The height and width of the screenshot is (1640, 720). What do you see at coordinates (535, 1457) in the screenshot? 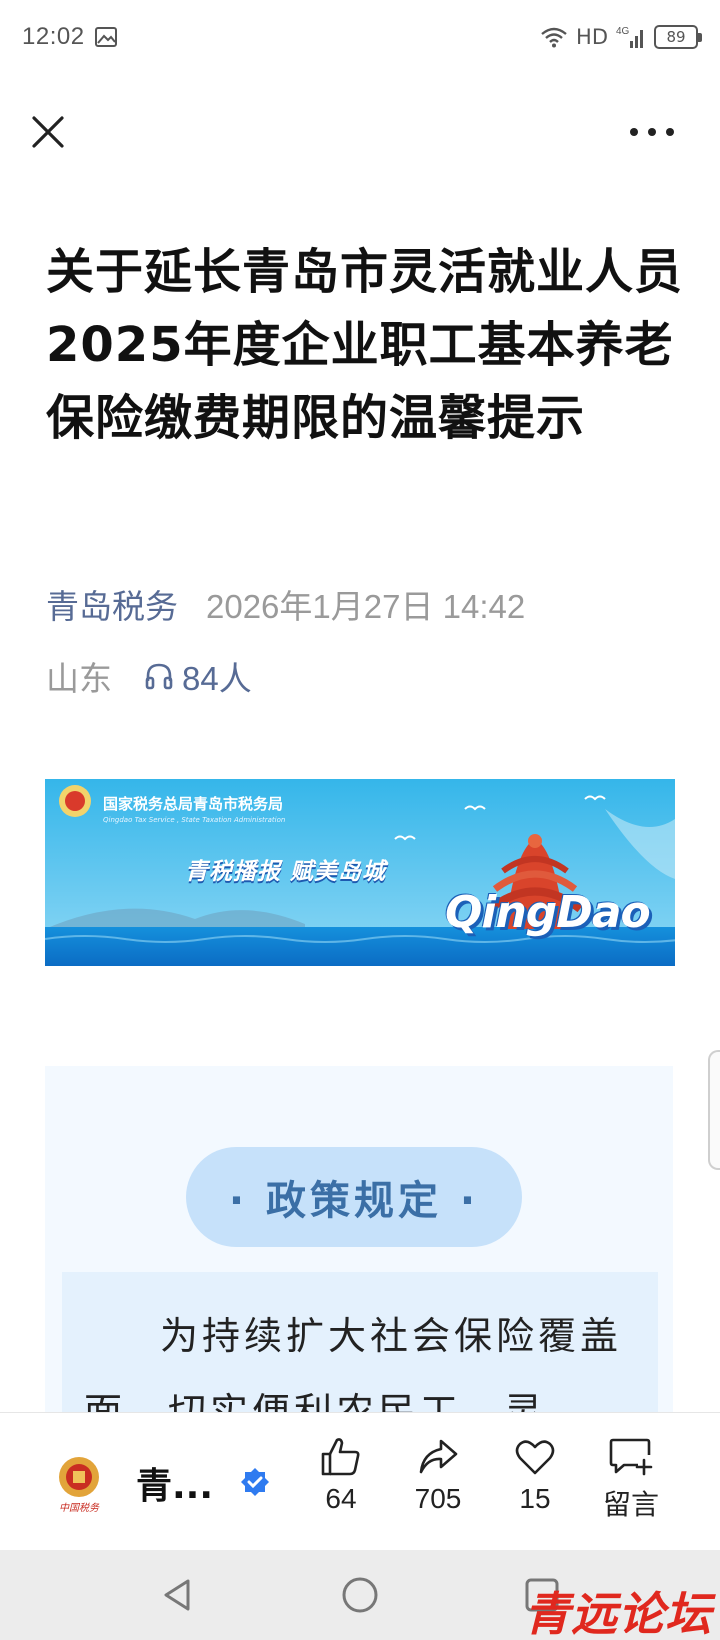
I see `heart-icon` at bounding box center [535, 1457].